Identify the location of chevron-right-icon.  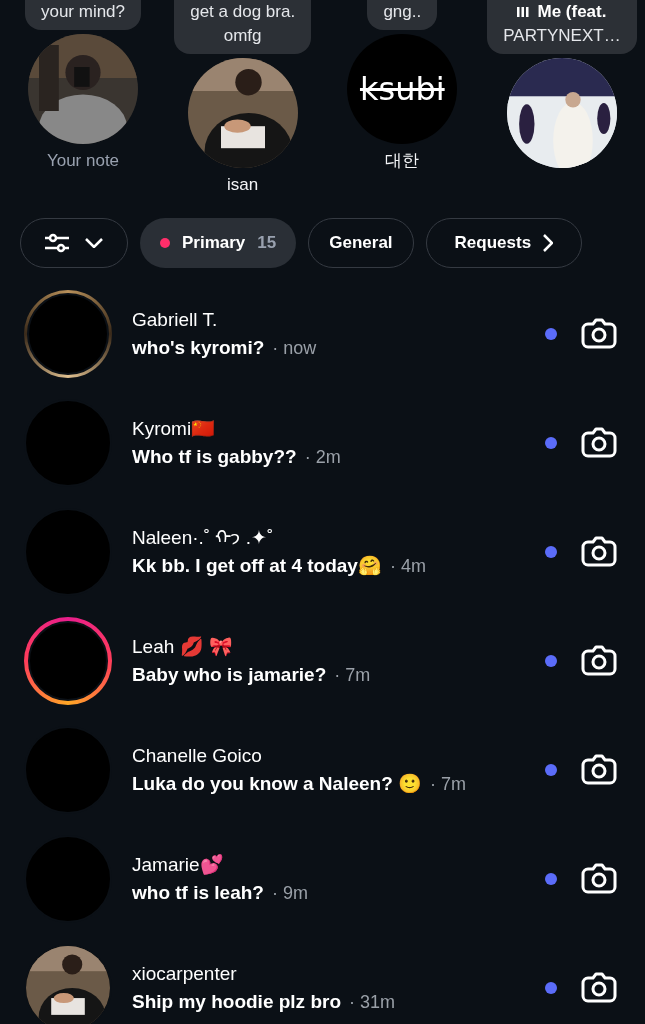
(548, 242).